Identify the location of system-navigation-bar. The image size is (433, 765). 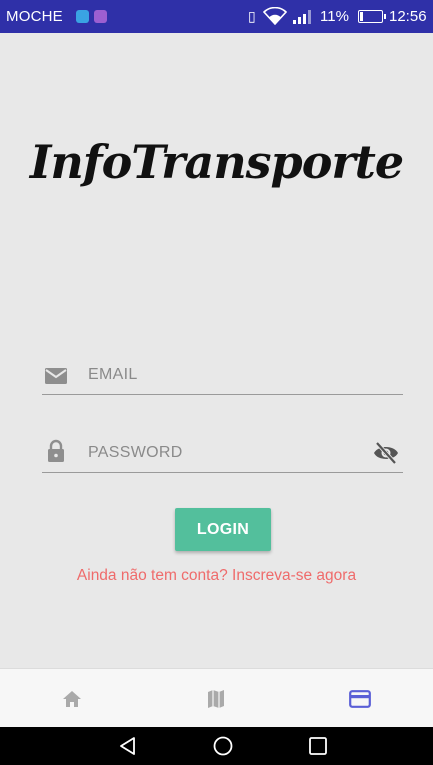
(216, 746).